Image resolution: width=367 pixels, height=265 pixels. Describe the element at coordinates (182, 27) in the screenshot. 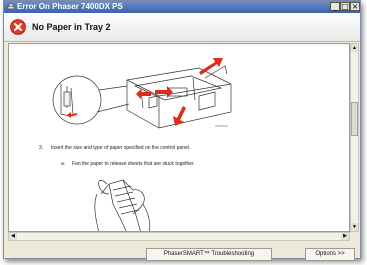

I see `error-header: No Paper in Tray 2` at that location.